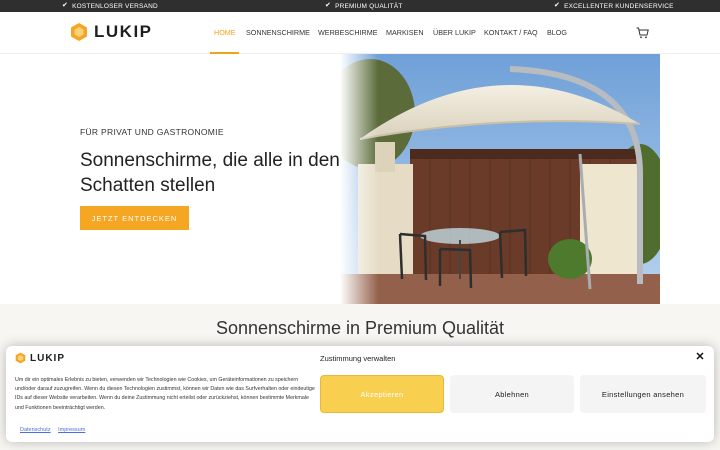  I want to click on nav-item-werbeschirme: WERBESCHIRME, so click(348, 32).